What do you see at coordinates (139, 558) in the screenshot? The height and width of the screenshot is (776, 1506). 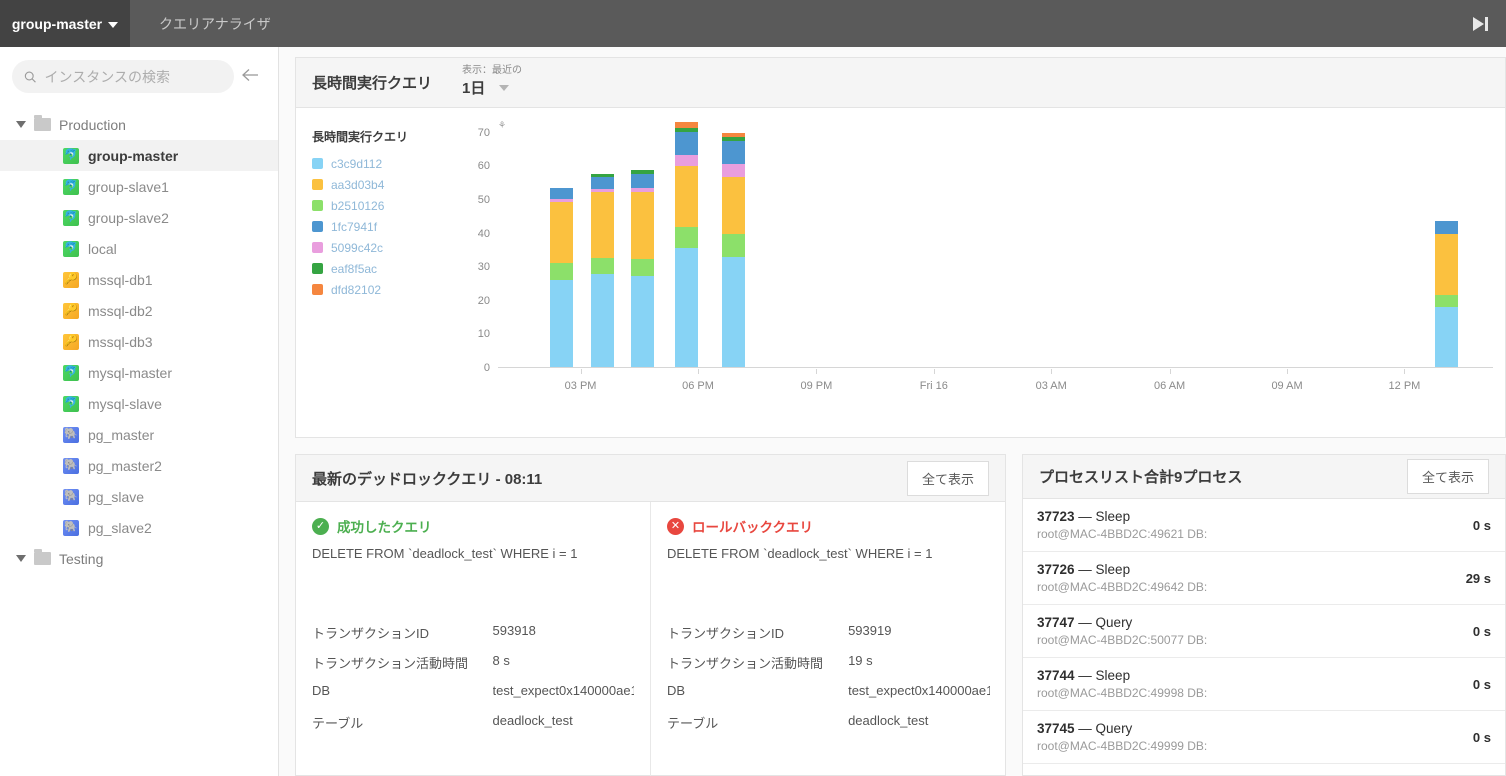 I see `sidebar-folder-testing: Testing` at bounding box center [139, 558].